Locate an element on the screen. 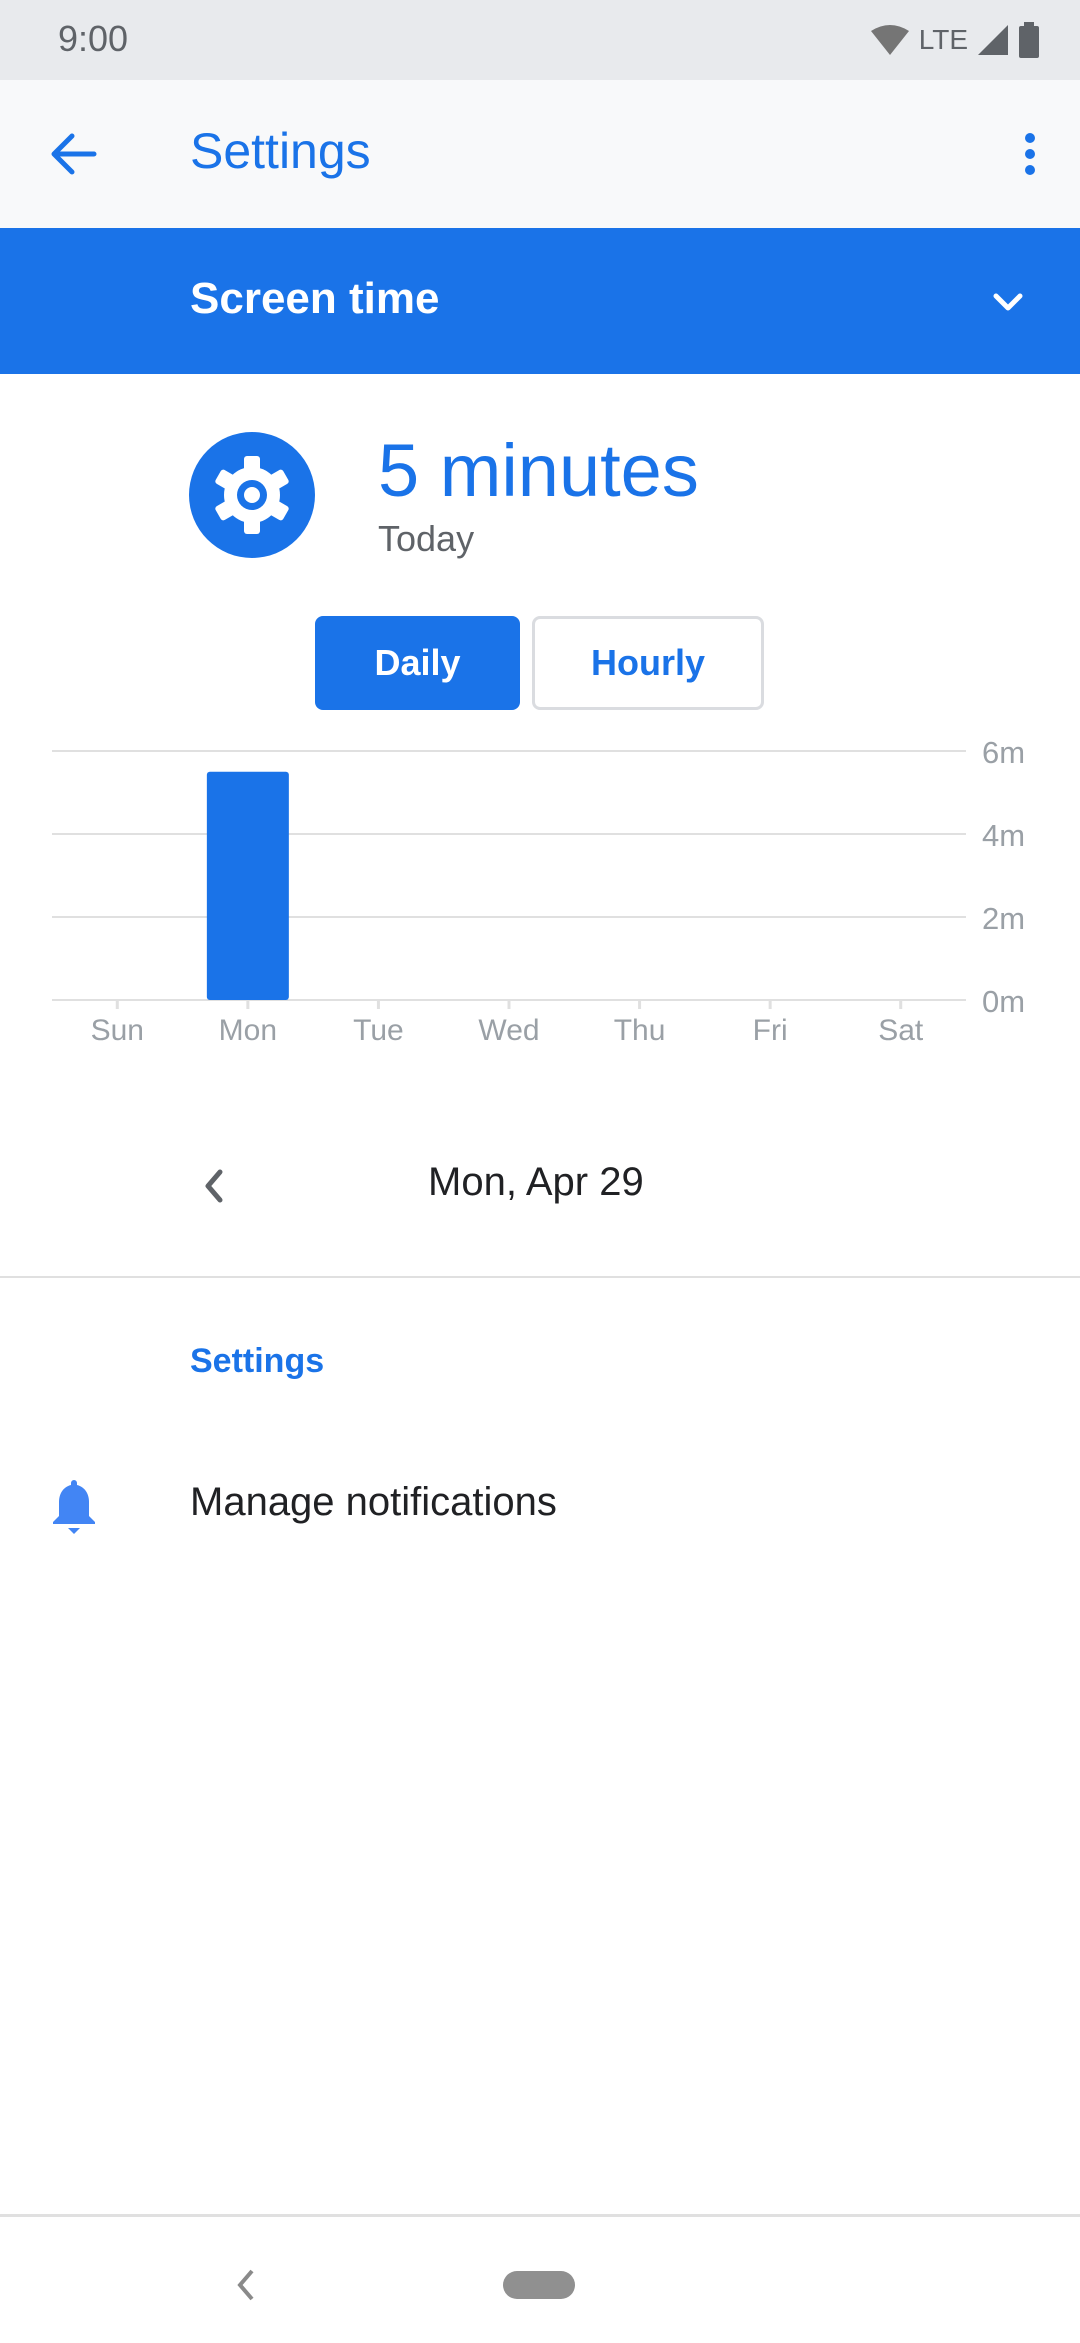  status-bar: 9:00 LTE is located at coordinates (540, 40).